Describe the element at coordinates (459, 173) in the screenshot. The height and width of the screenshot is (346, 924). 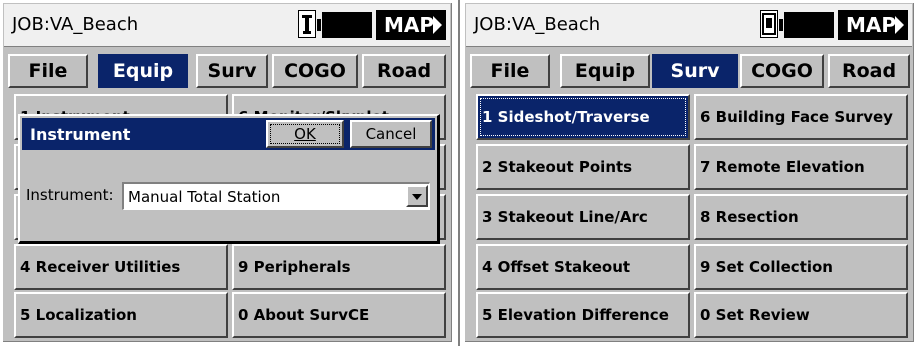
I see `screen-divider` at that location.